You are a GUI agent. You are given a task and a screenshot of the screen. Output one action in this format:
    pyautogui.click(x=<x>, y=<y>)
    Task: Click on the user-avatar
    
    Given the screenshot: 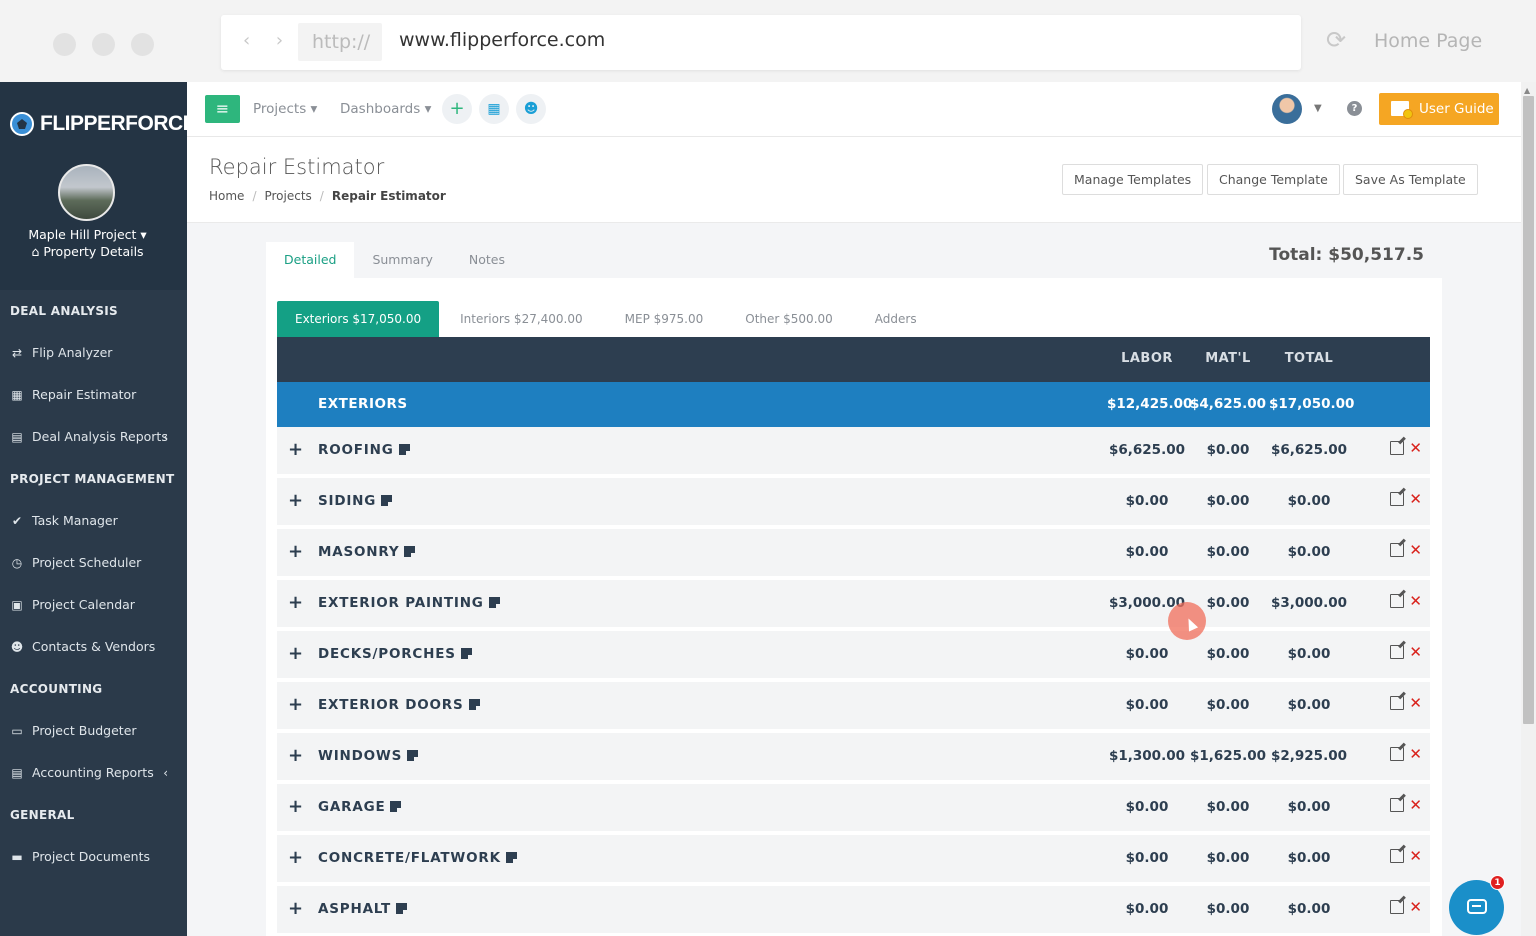 What is the action you would take?
    pyautogui.click(x=1287, y=109)
    